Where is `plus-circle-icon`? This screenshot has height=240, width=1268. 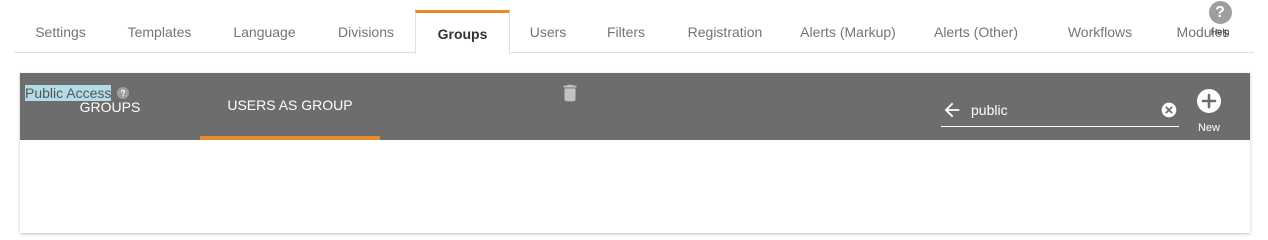
plus-circle-icon is located at coordinates (1209, 101).